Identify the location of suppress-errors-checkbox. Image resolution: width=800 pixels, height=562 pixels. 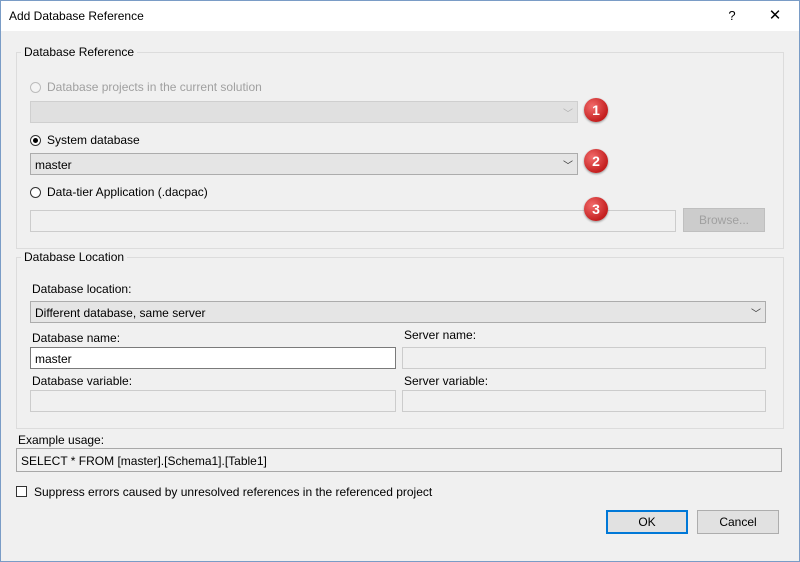
(21, 491).